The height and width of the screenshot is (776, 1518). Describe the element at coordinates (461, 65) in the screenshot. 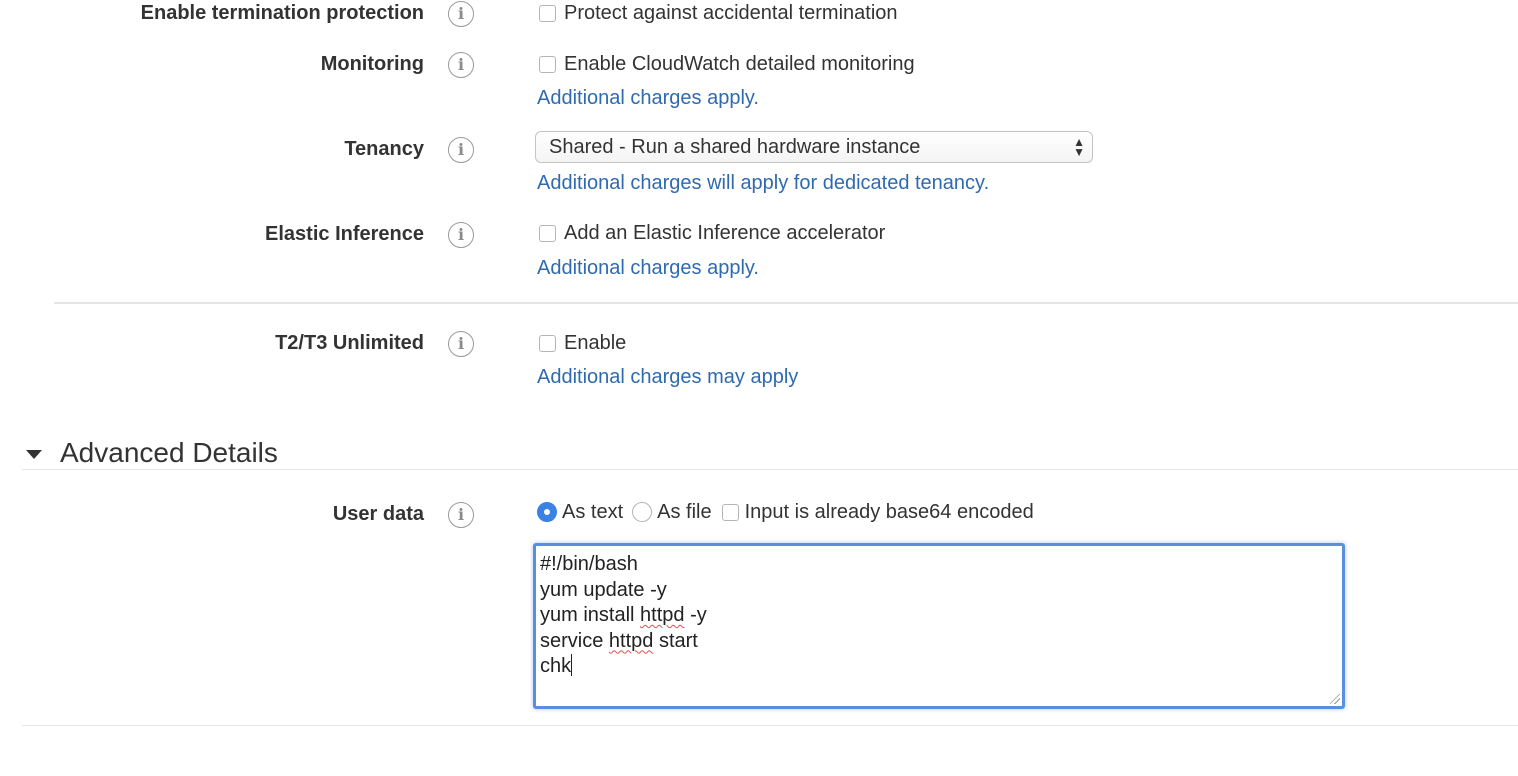

I see `monitoring-info-icon: i` at that location.